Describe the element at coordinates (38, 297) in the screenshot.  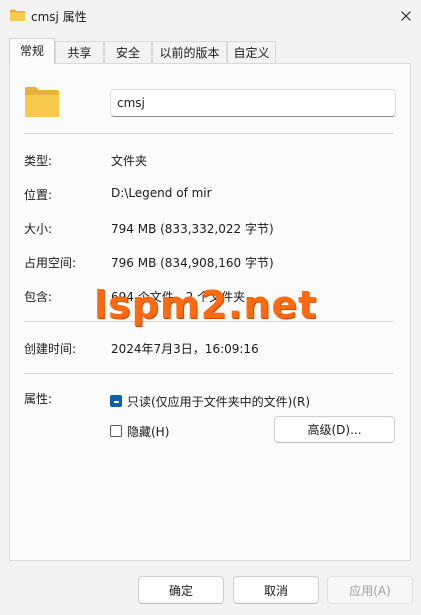
I see `contains-label: 包含:` at that location.